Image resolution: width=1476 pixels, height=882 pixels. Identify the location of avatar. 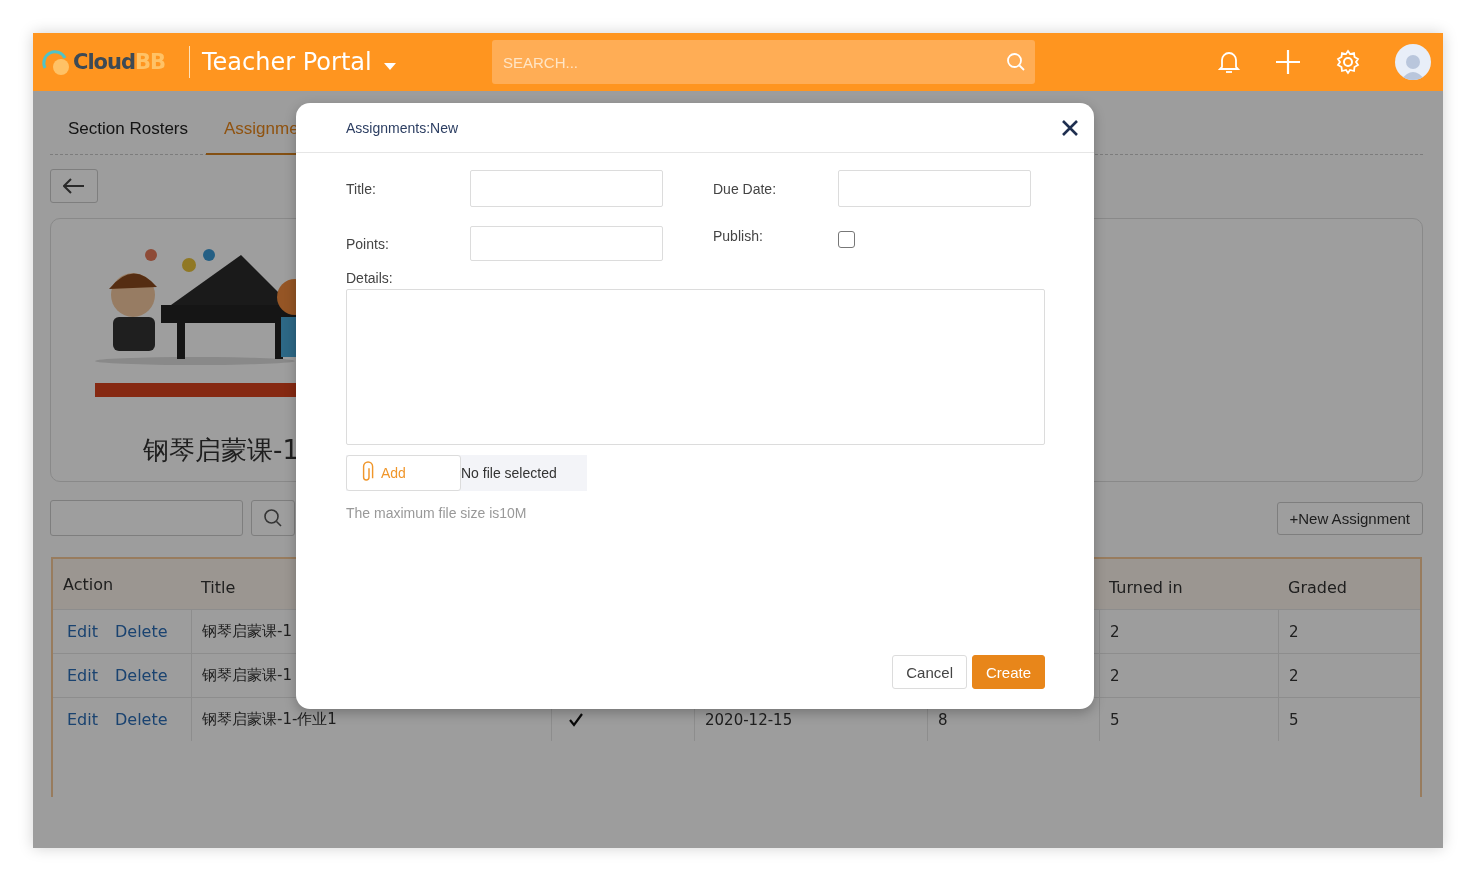
(1413, 62).